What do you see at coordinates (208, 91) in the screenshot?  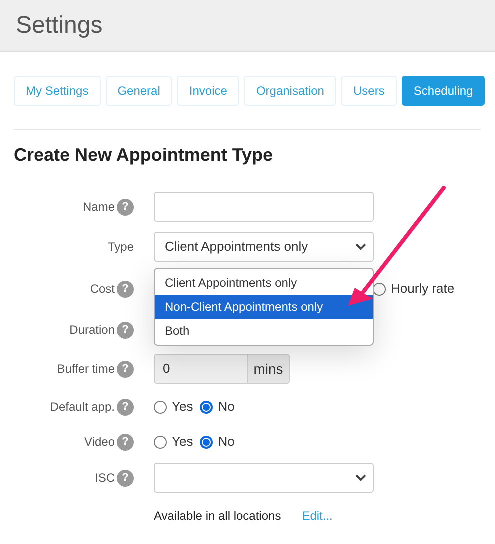 I see `settings-tab: Invoice` at bounding box center [208, 91].